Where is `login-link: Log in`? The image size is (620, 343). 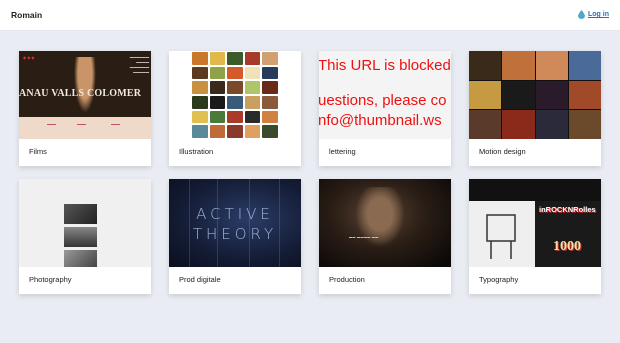
login-link: Log in is located at coordinates (593, 14).